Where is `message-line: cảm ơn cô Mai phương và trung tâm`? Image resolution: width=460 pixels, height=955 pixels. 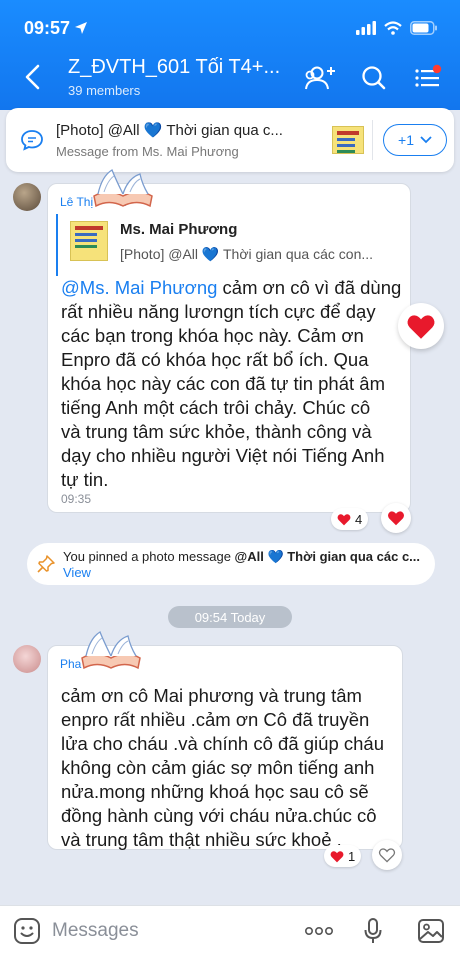 message-line: cảm ơn cô Mai phương và trung tâm is located at coordinates (211, 695).